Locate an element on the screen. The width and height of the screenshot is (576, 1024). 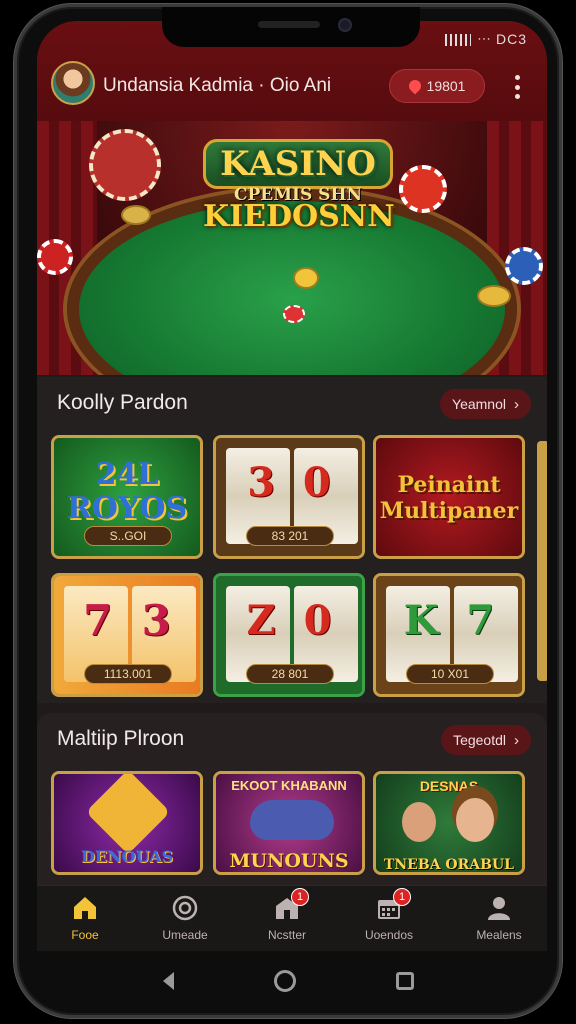
game-tile: Peinaint Multipaner is located at coordinates (449, 497).